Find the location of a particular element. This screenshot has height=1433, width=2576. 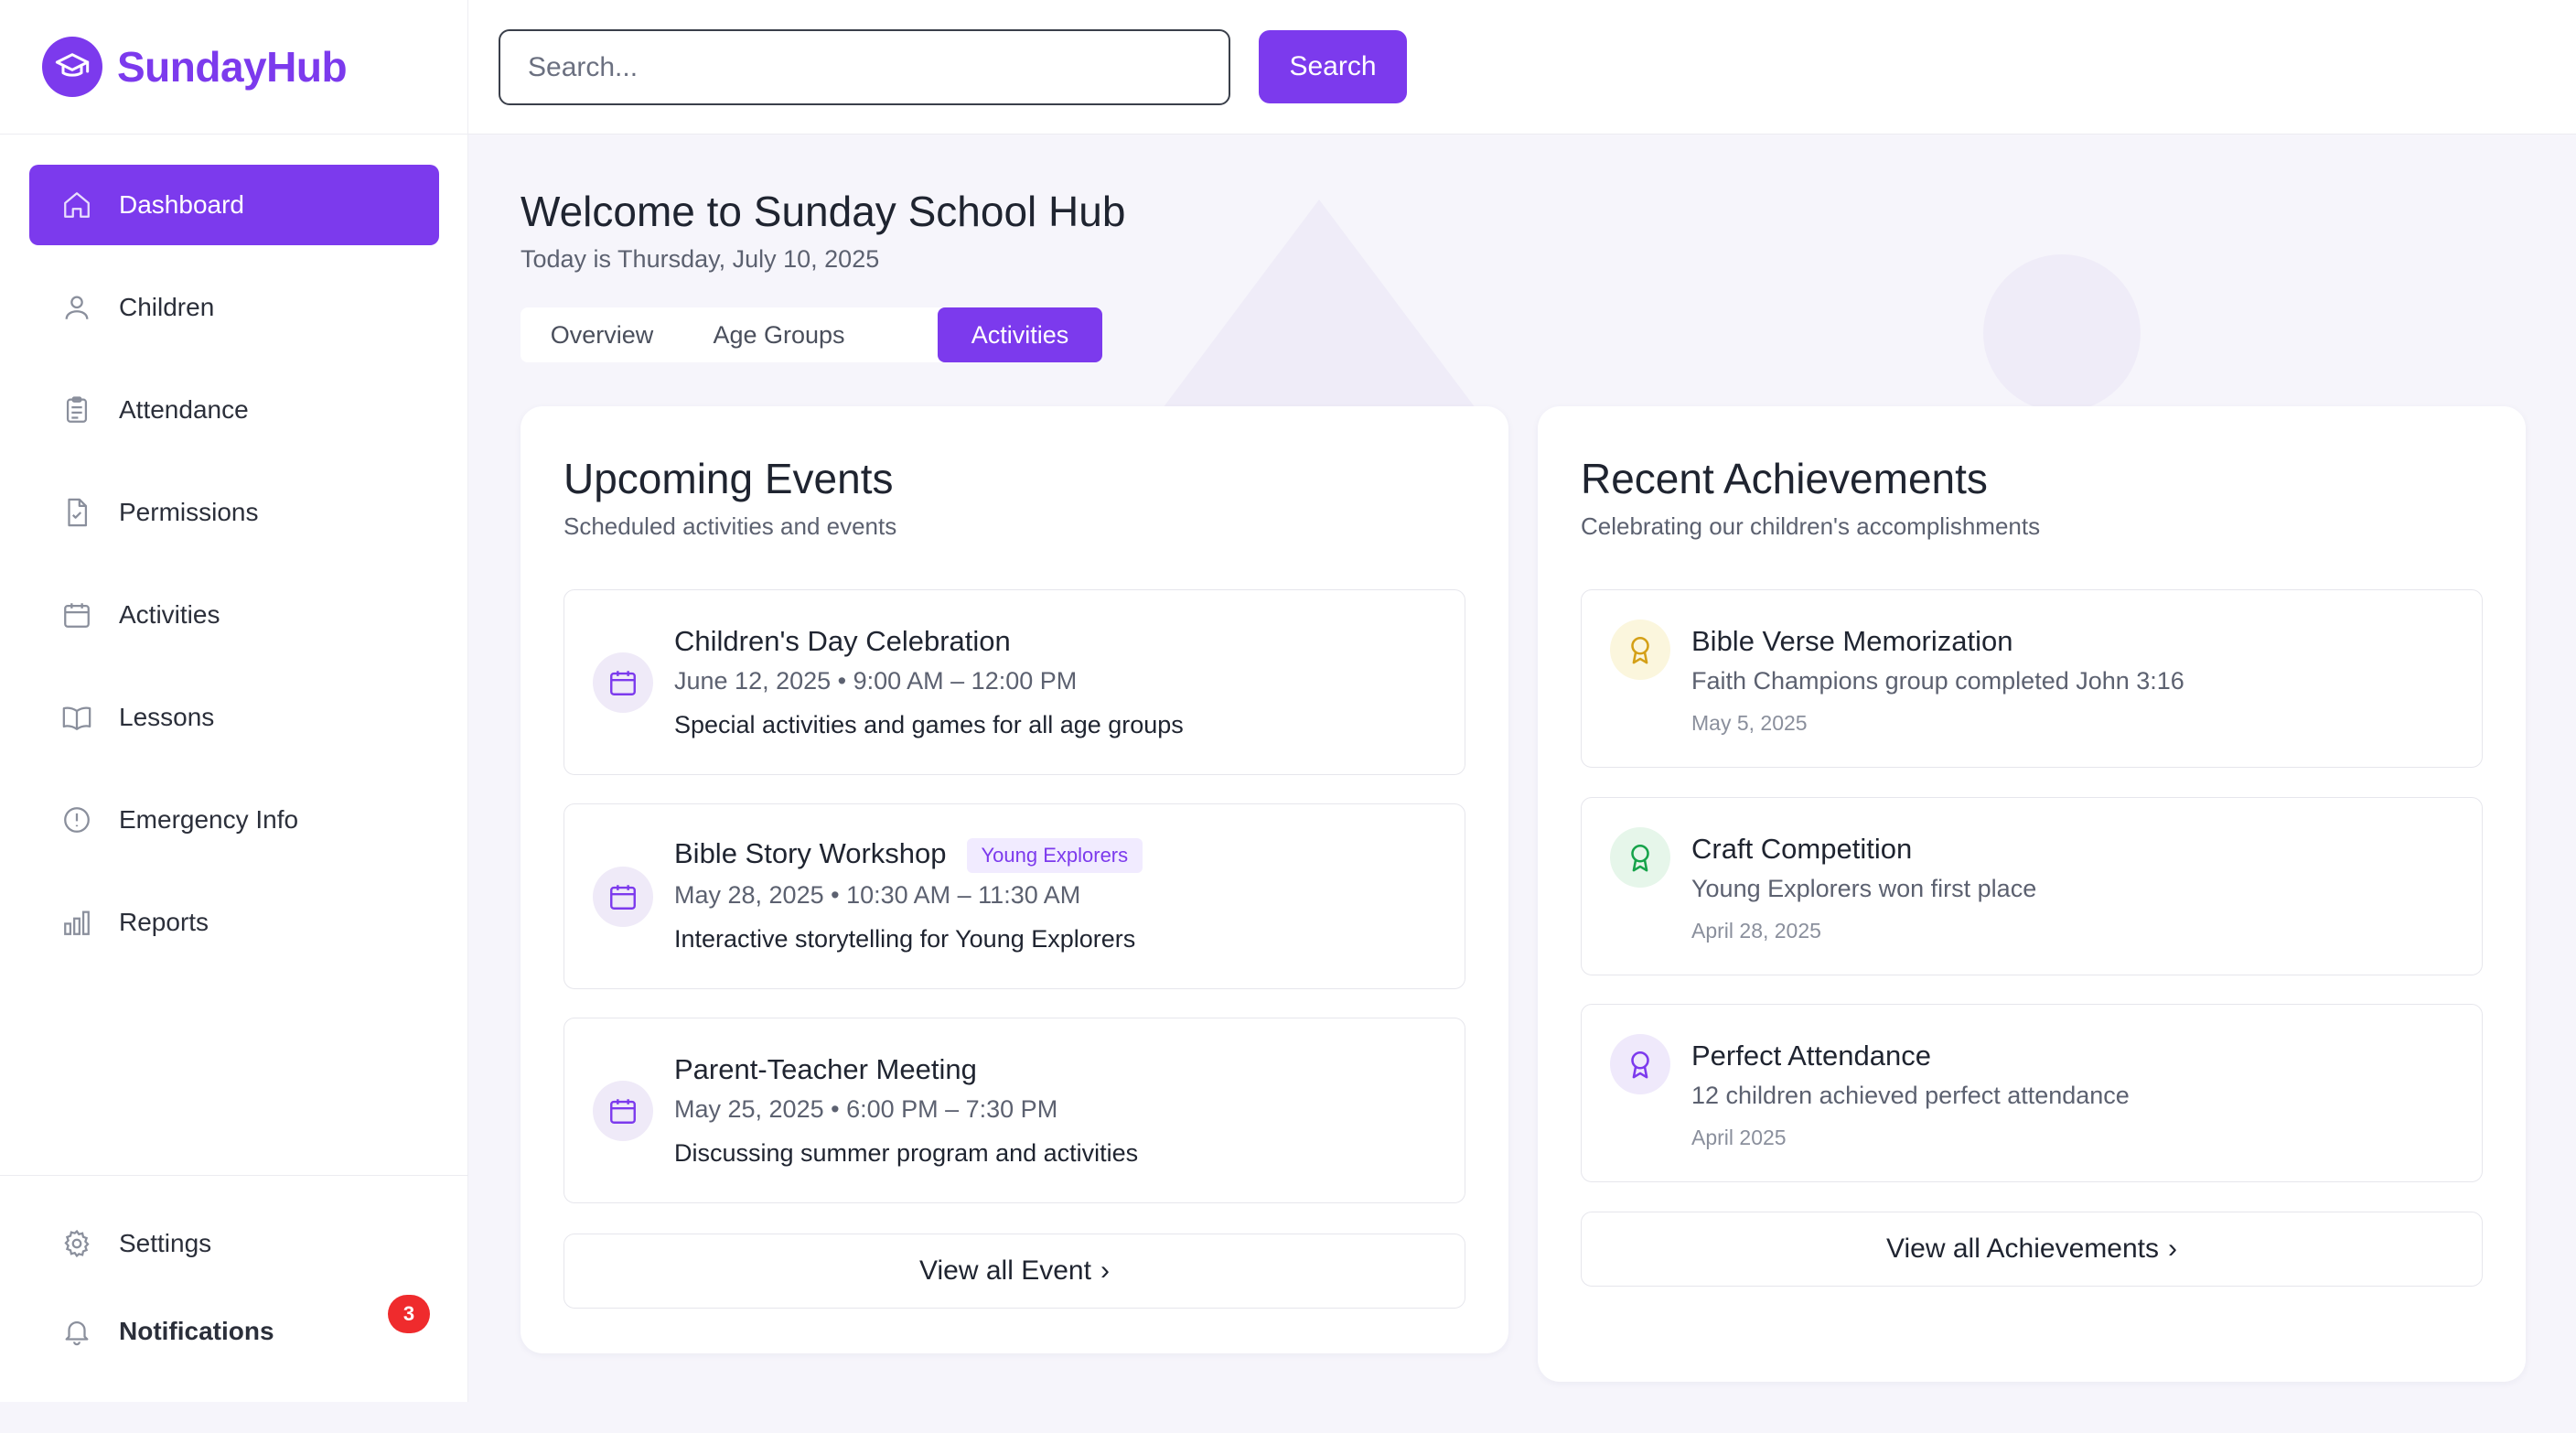

achievement-date: May 5, 2025 is located at coordinates (1750, 723).